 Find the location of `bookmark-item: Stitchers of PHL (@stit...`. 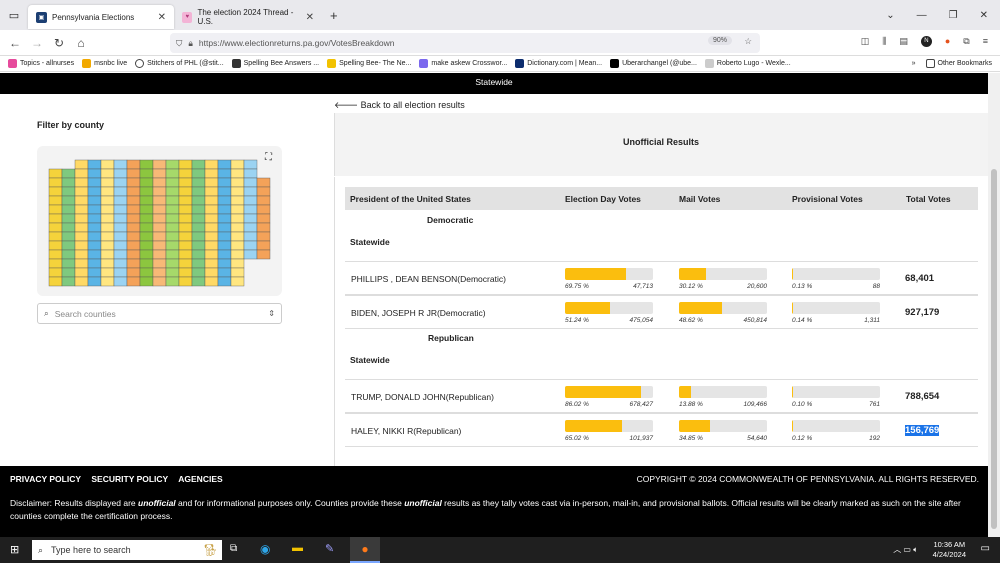

bookmark-item: Stitchers of PHL (@stit... is located at coordinates (179, 63).